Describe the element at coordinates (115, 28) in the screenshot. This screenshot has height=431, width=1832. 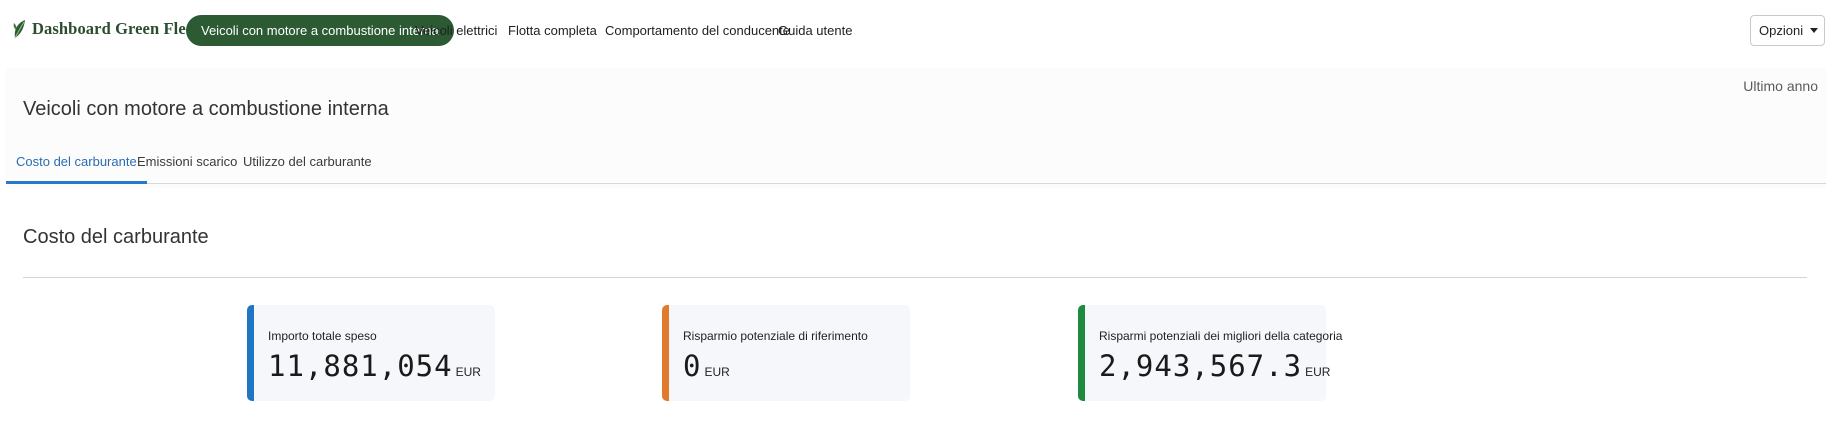
I see `brand-name: Dashboard Green Fleet` at that location.